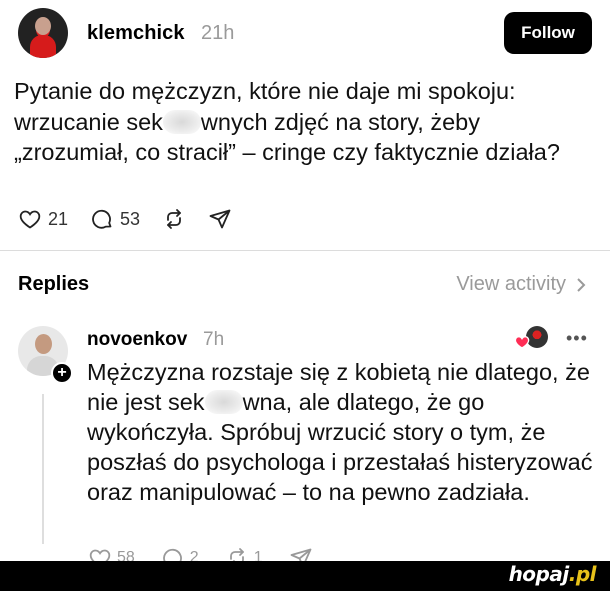 The image size is (610, 591). Describe the element at coordinates (218, 33) in the screenshot. I see `post-time: 21h` at that location.